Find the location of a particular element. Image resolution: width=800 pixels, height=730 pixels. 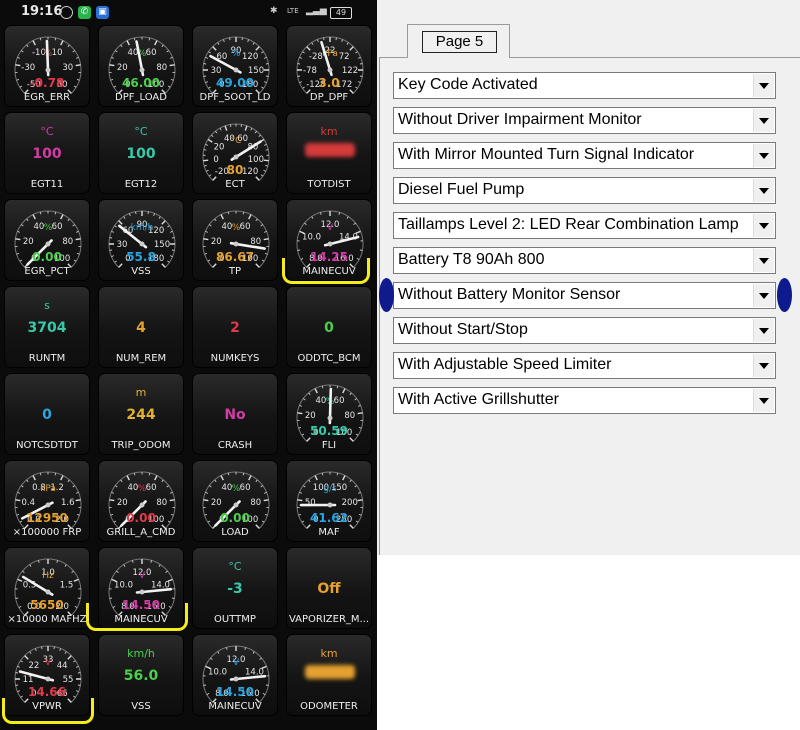

gauge-tile-crash: No CRASH is located at coordinates (235, 414).